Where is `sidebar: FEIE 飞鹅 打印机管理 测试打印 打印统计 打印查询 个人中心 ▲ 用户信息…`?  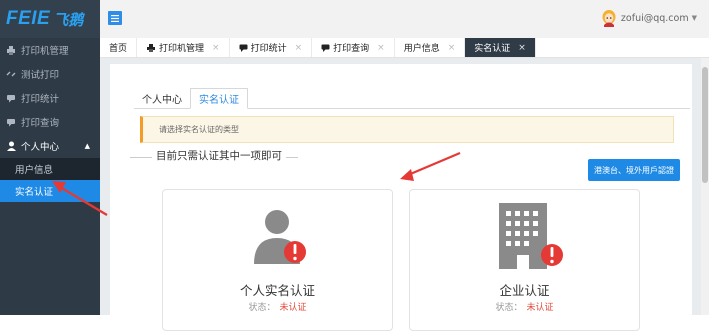 sidebar: FEIE 飞鹅 打印机管理 测试打印 打印统计 打印查询 个人中心 ▲ 用户信息… is located at coordinates (50, 157).